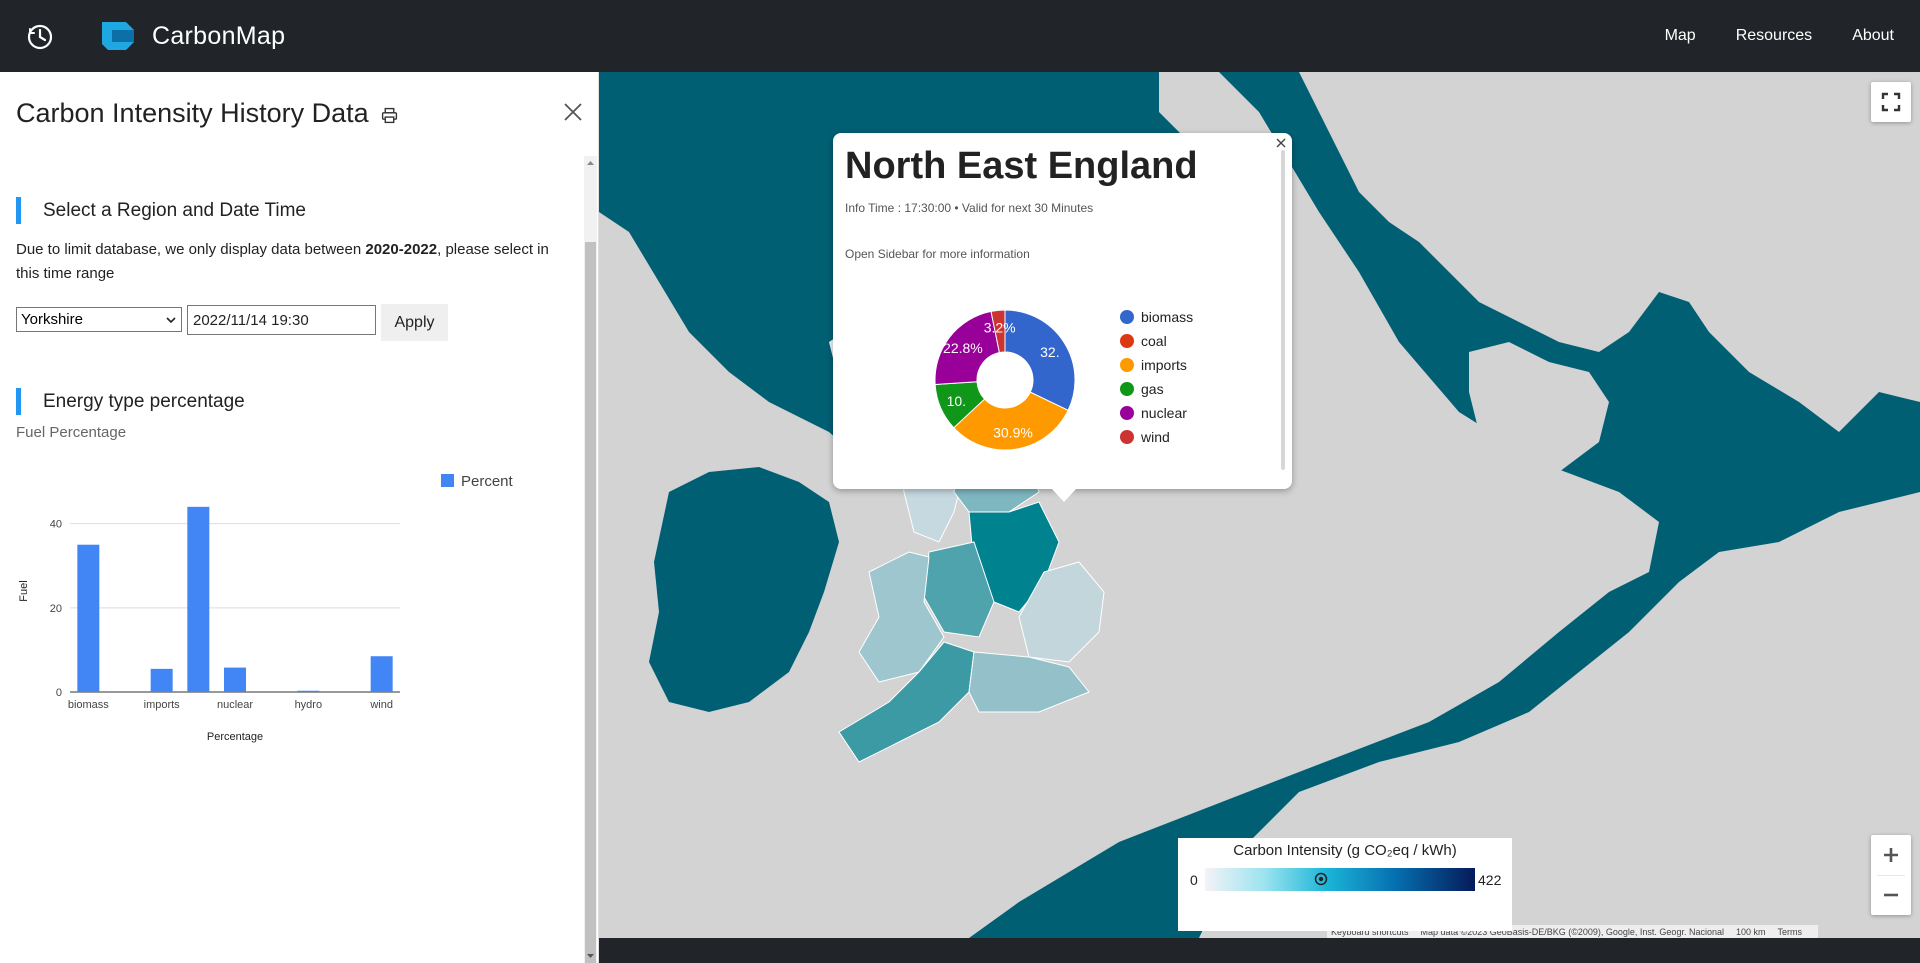 Image resolution: width=1920 pixels, height=963 pixels. What do you see at coordinates (937, 254) in the screenshot?
I see `popup-open-sidebar-hint: Open Sidebar for more information` at bounding box center [937, 254].